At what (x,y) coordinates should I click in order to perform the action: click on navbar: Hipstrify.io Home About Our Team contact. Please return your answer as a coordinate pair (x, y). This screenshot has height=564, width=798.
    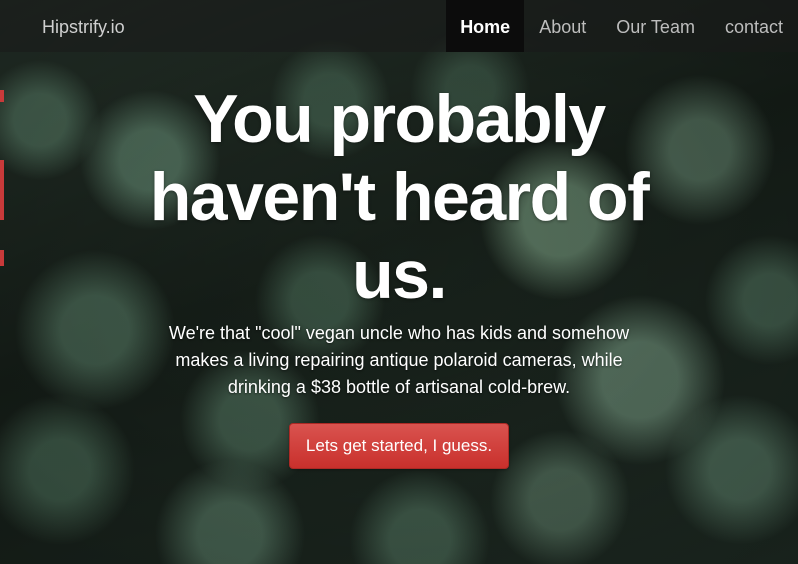
    Looking at the image, I should click on (399, 26).